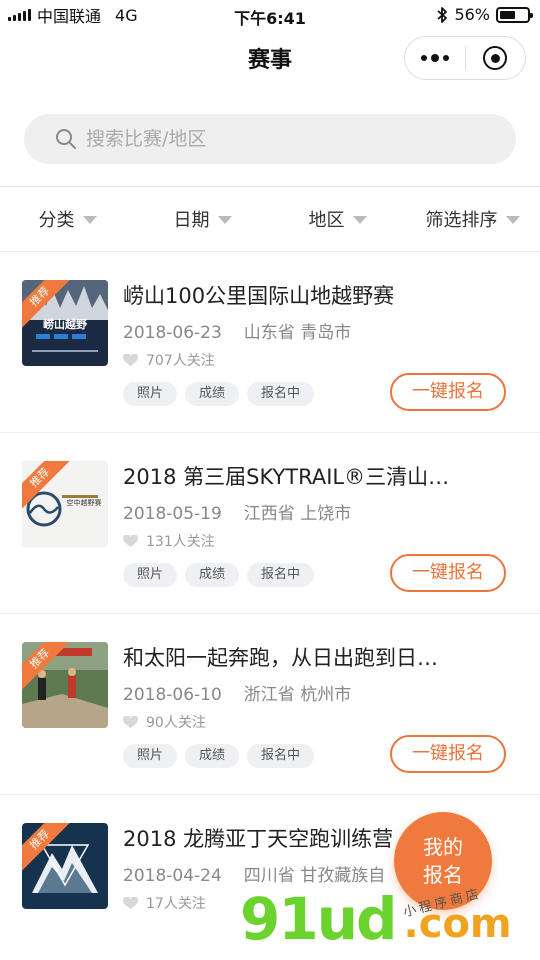  I want to click on miniprogram-capsule, so click(465, 58).